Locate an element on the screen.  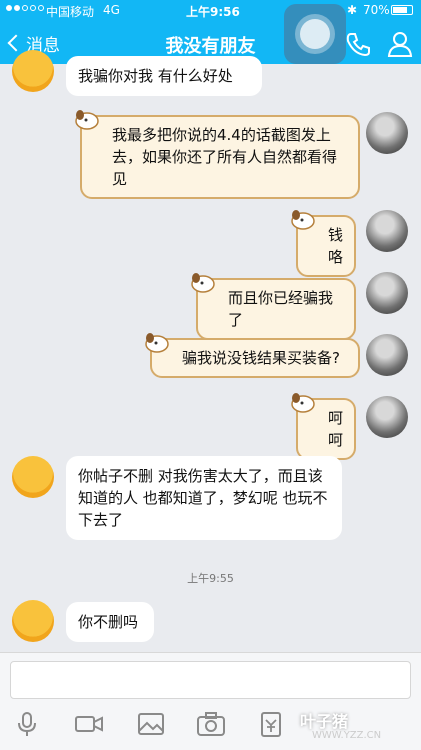
message-bubble: 骗我说没钱结果买装备? is located at coordinates (252, 355).